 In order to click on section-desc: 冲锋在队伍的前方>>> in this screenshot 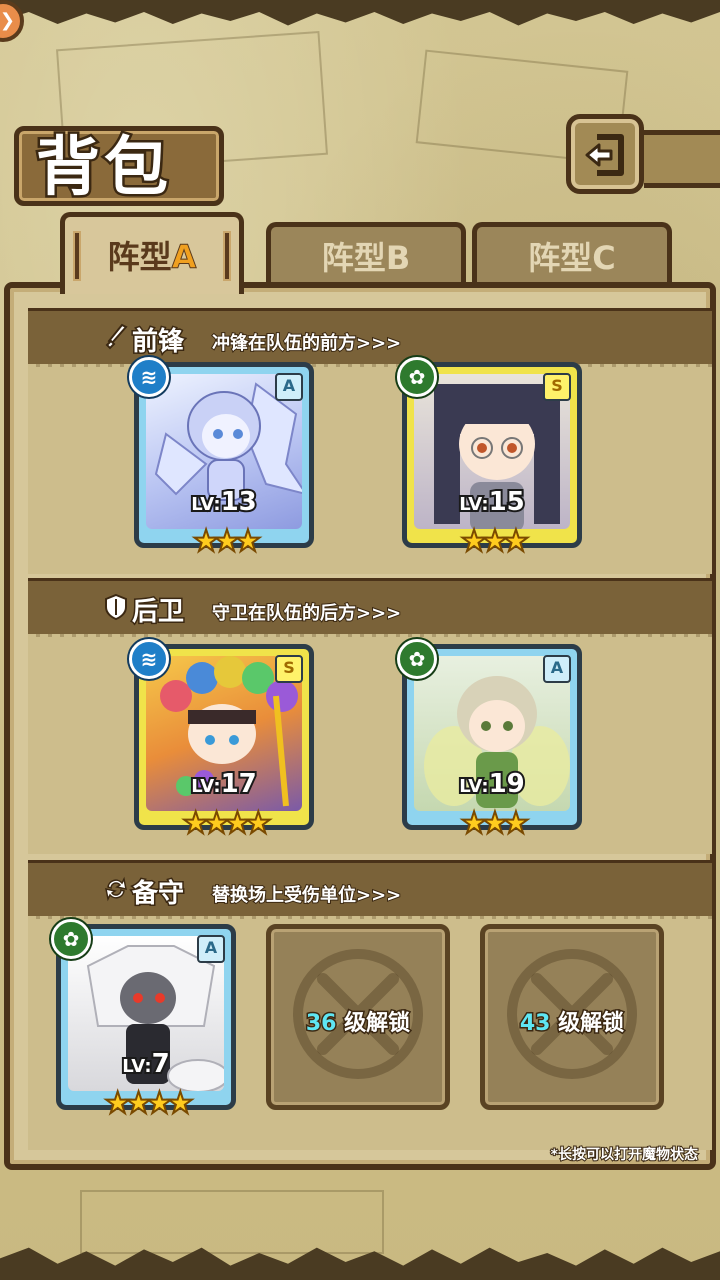, I will do `click(306, 343)`.